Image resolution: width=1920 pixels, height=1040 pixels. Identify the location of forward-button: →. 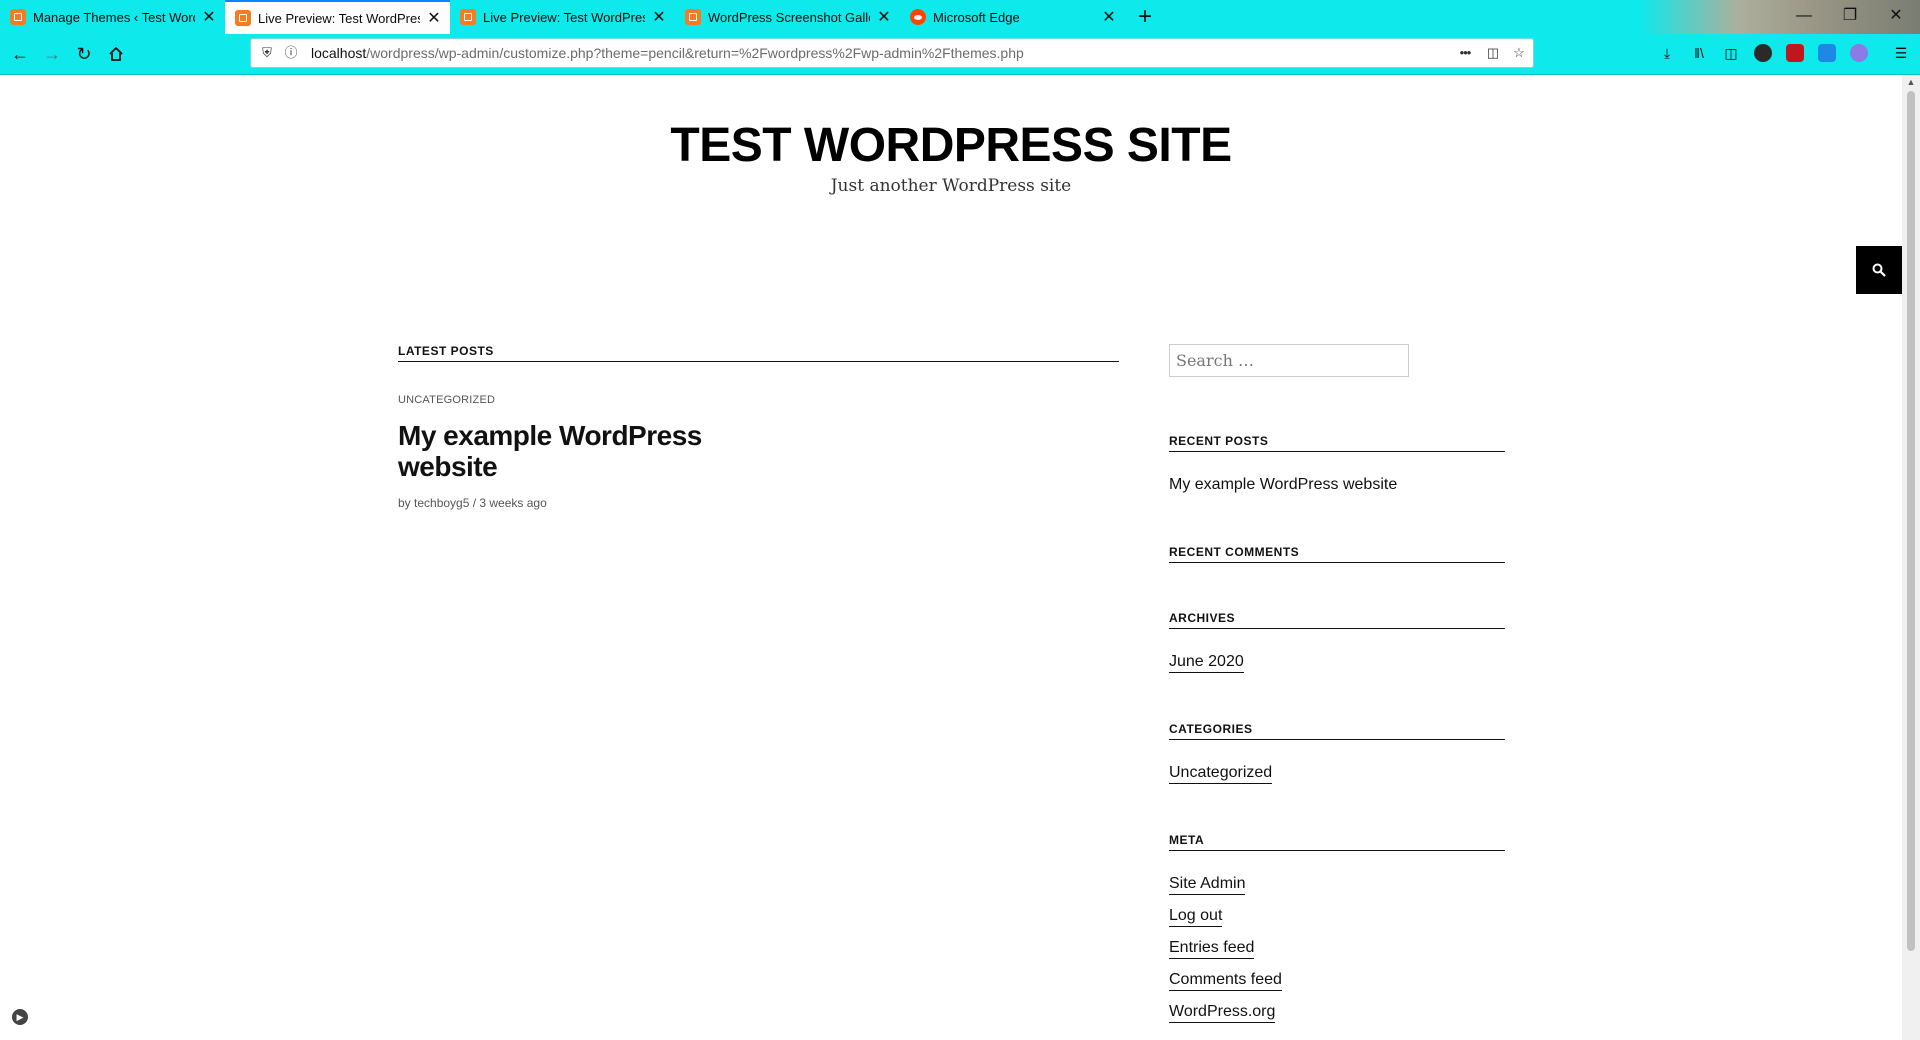
(52, 54).